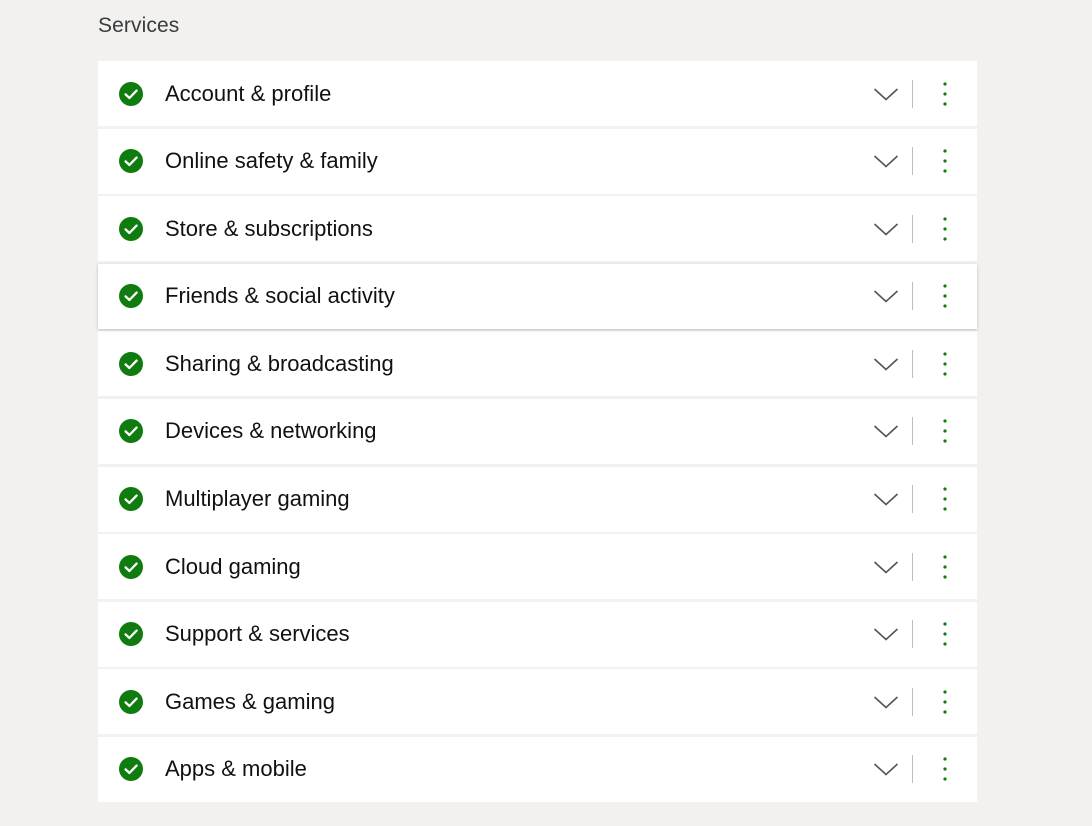  I want to click on service-label: Support & services, so click(257, 634).